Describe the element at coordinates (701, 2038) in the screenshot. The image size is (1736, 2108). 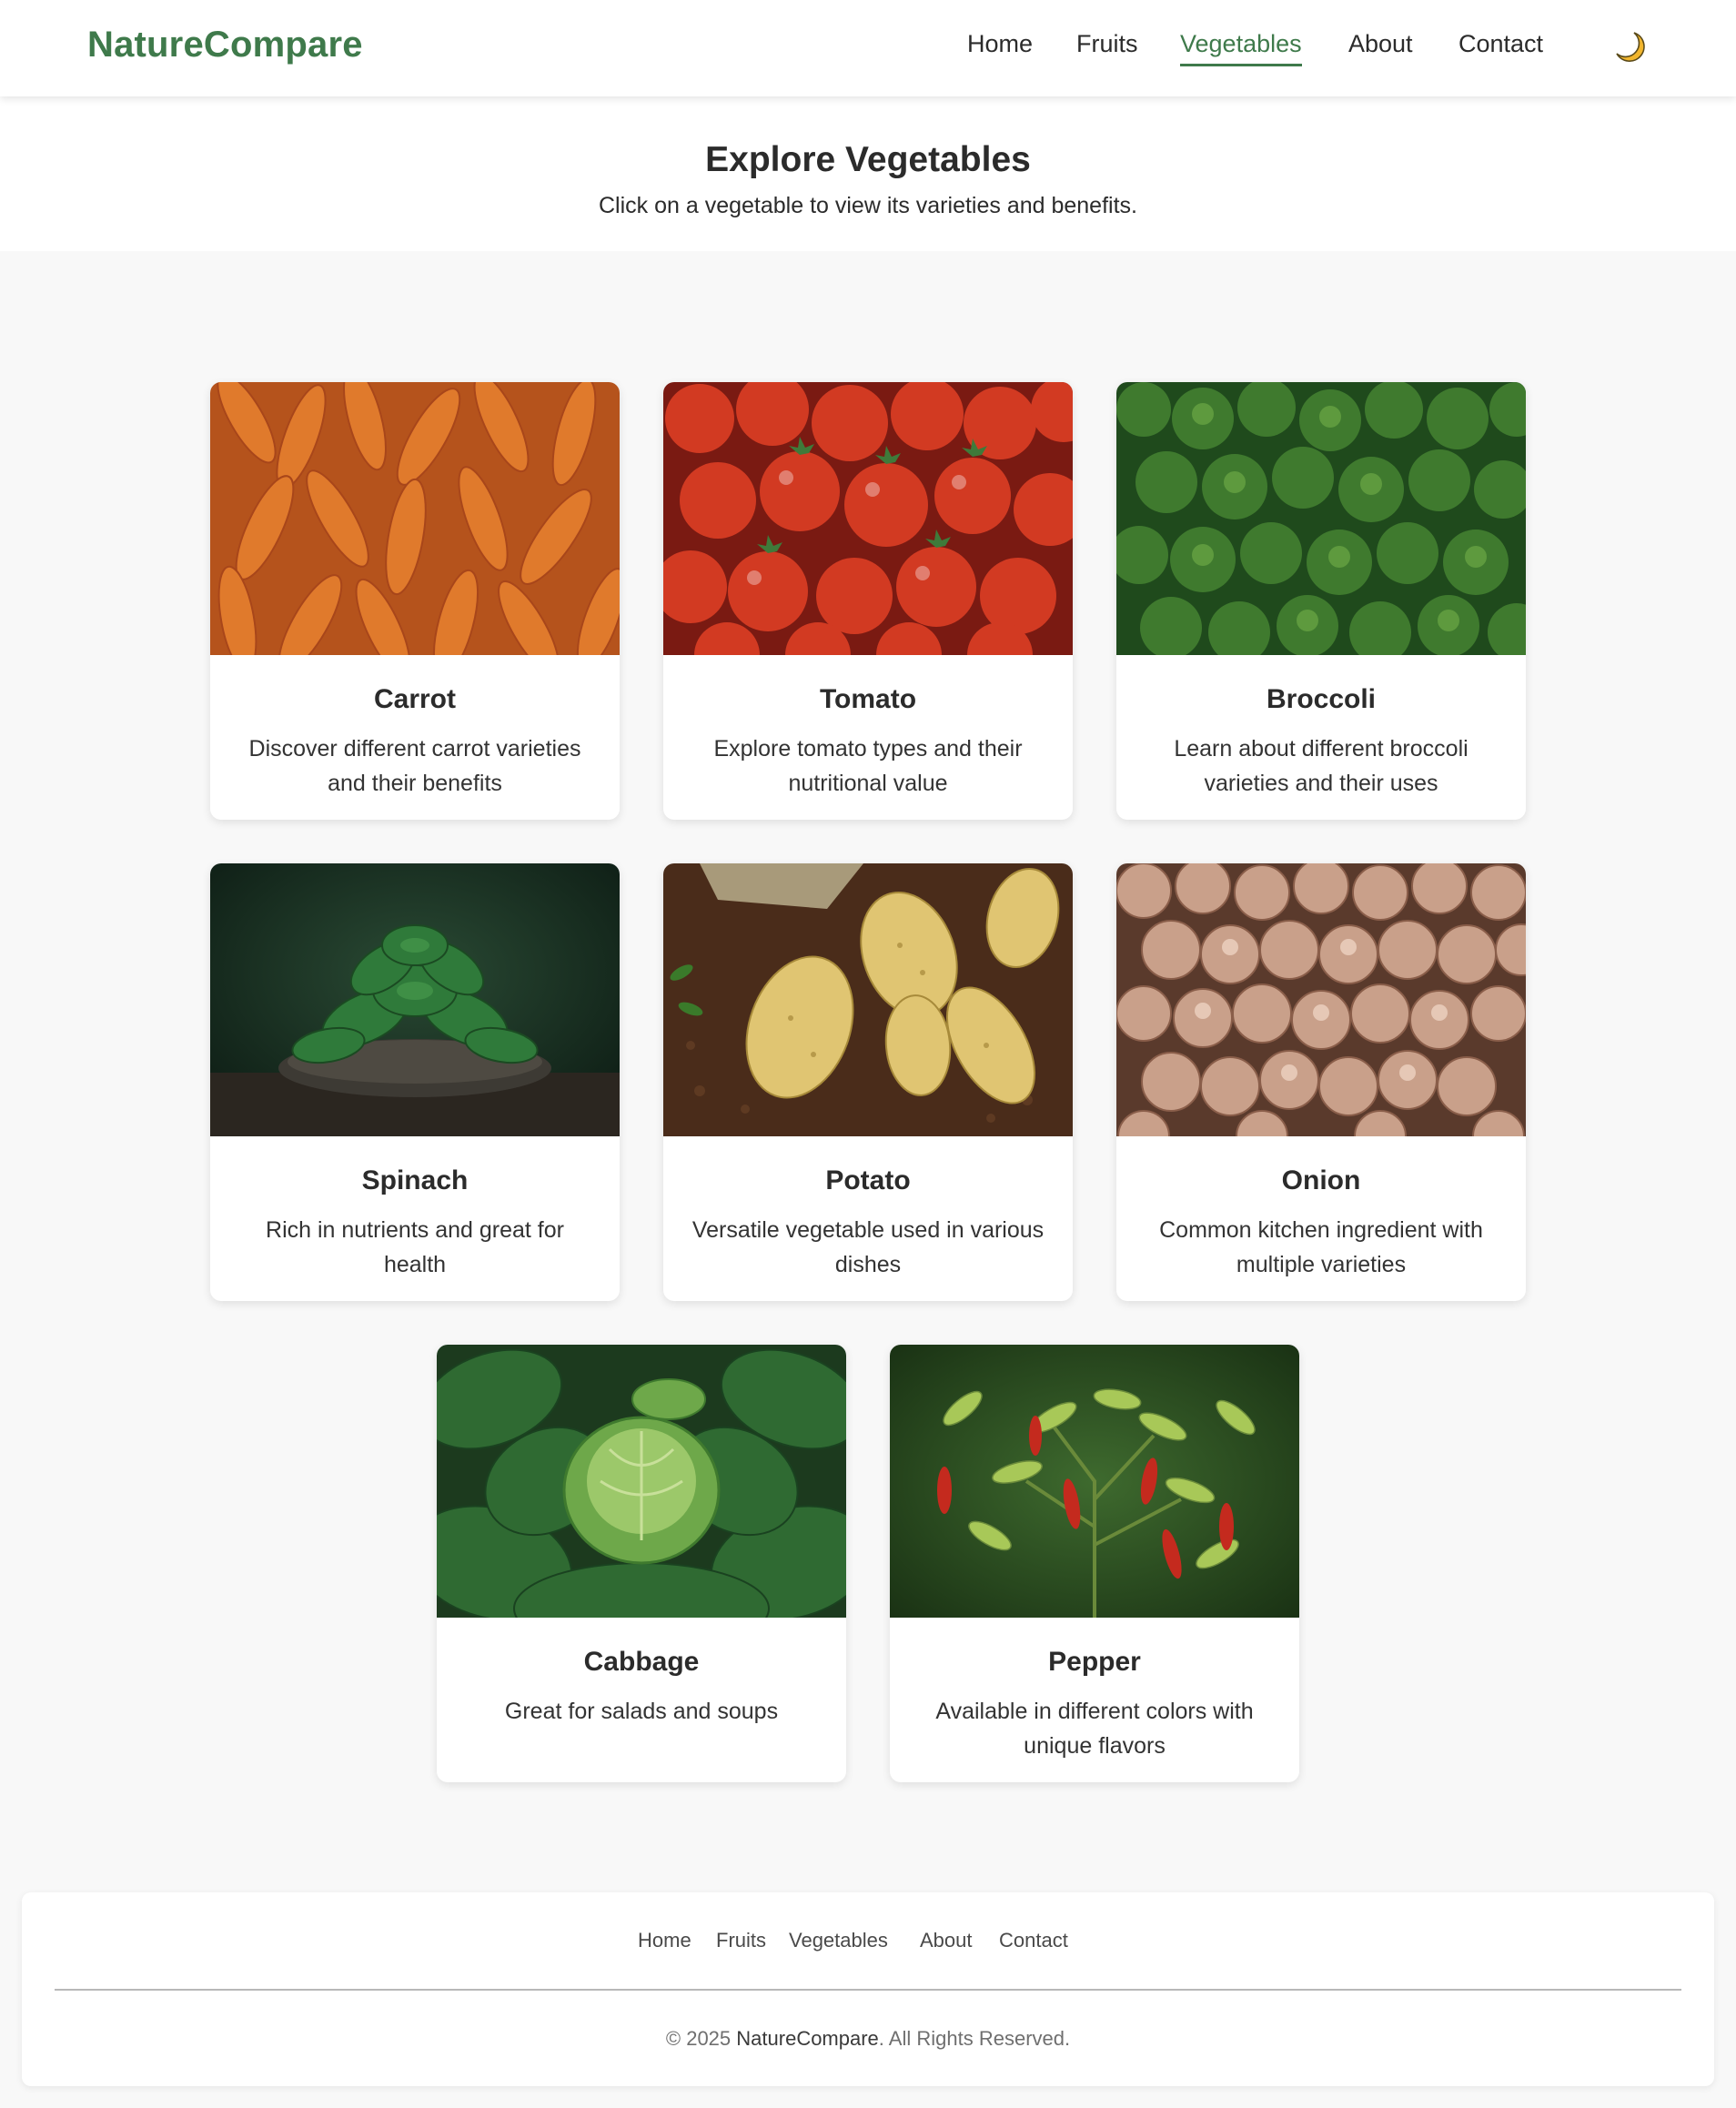
I see `copyright-prefix: © 2025` at that location.